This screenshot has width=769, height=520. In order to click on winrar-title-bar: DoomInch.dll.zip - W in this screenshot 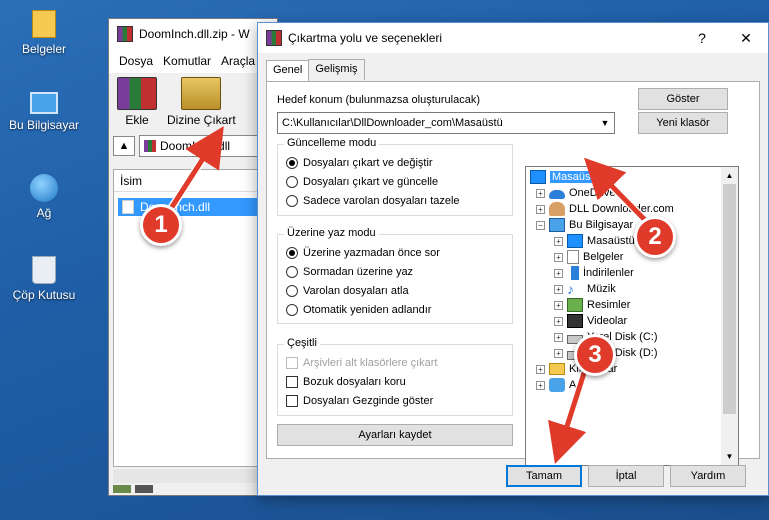, I will do `click(193, 34)`.